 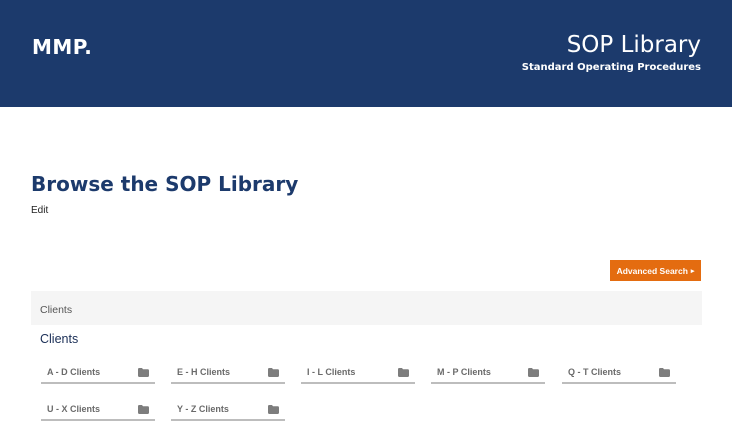 What do you see at coordinates (464, 372) in the screenshot?
I see `folder-label: M - P Clients` at bounding box center [464, 372].